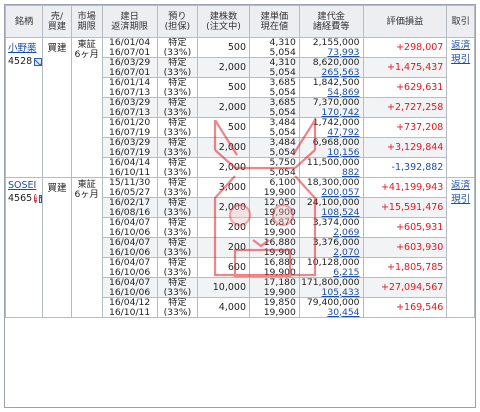 The width and height of the screenshot is (480, 412). What do you see at coordinates (274, 87) in the screenshot?
I see `price-cell: 3,685 5,054` at bounding box center [274, 87].